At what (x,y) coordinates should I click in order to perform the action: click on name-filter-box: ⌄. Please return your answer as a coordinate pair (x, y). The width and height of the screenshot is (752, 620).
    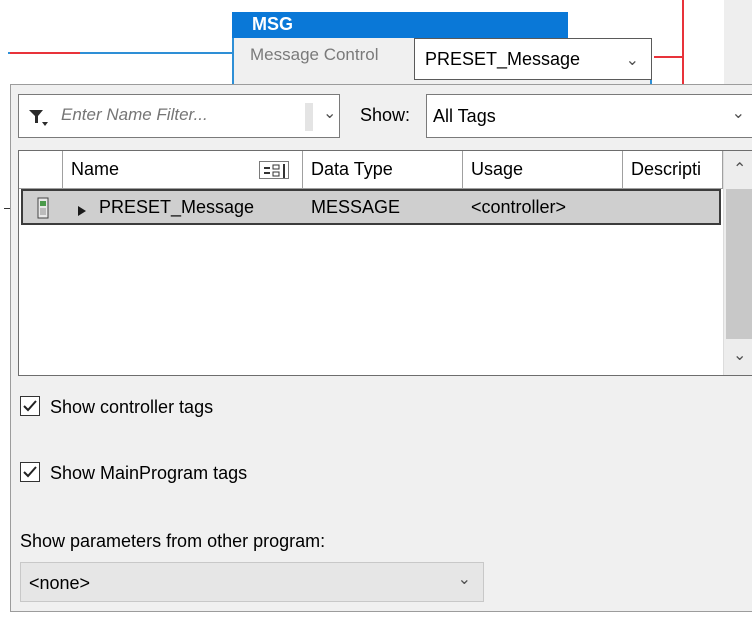
    Looking at the image, I should click on (179, 116).